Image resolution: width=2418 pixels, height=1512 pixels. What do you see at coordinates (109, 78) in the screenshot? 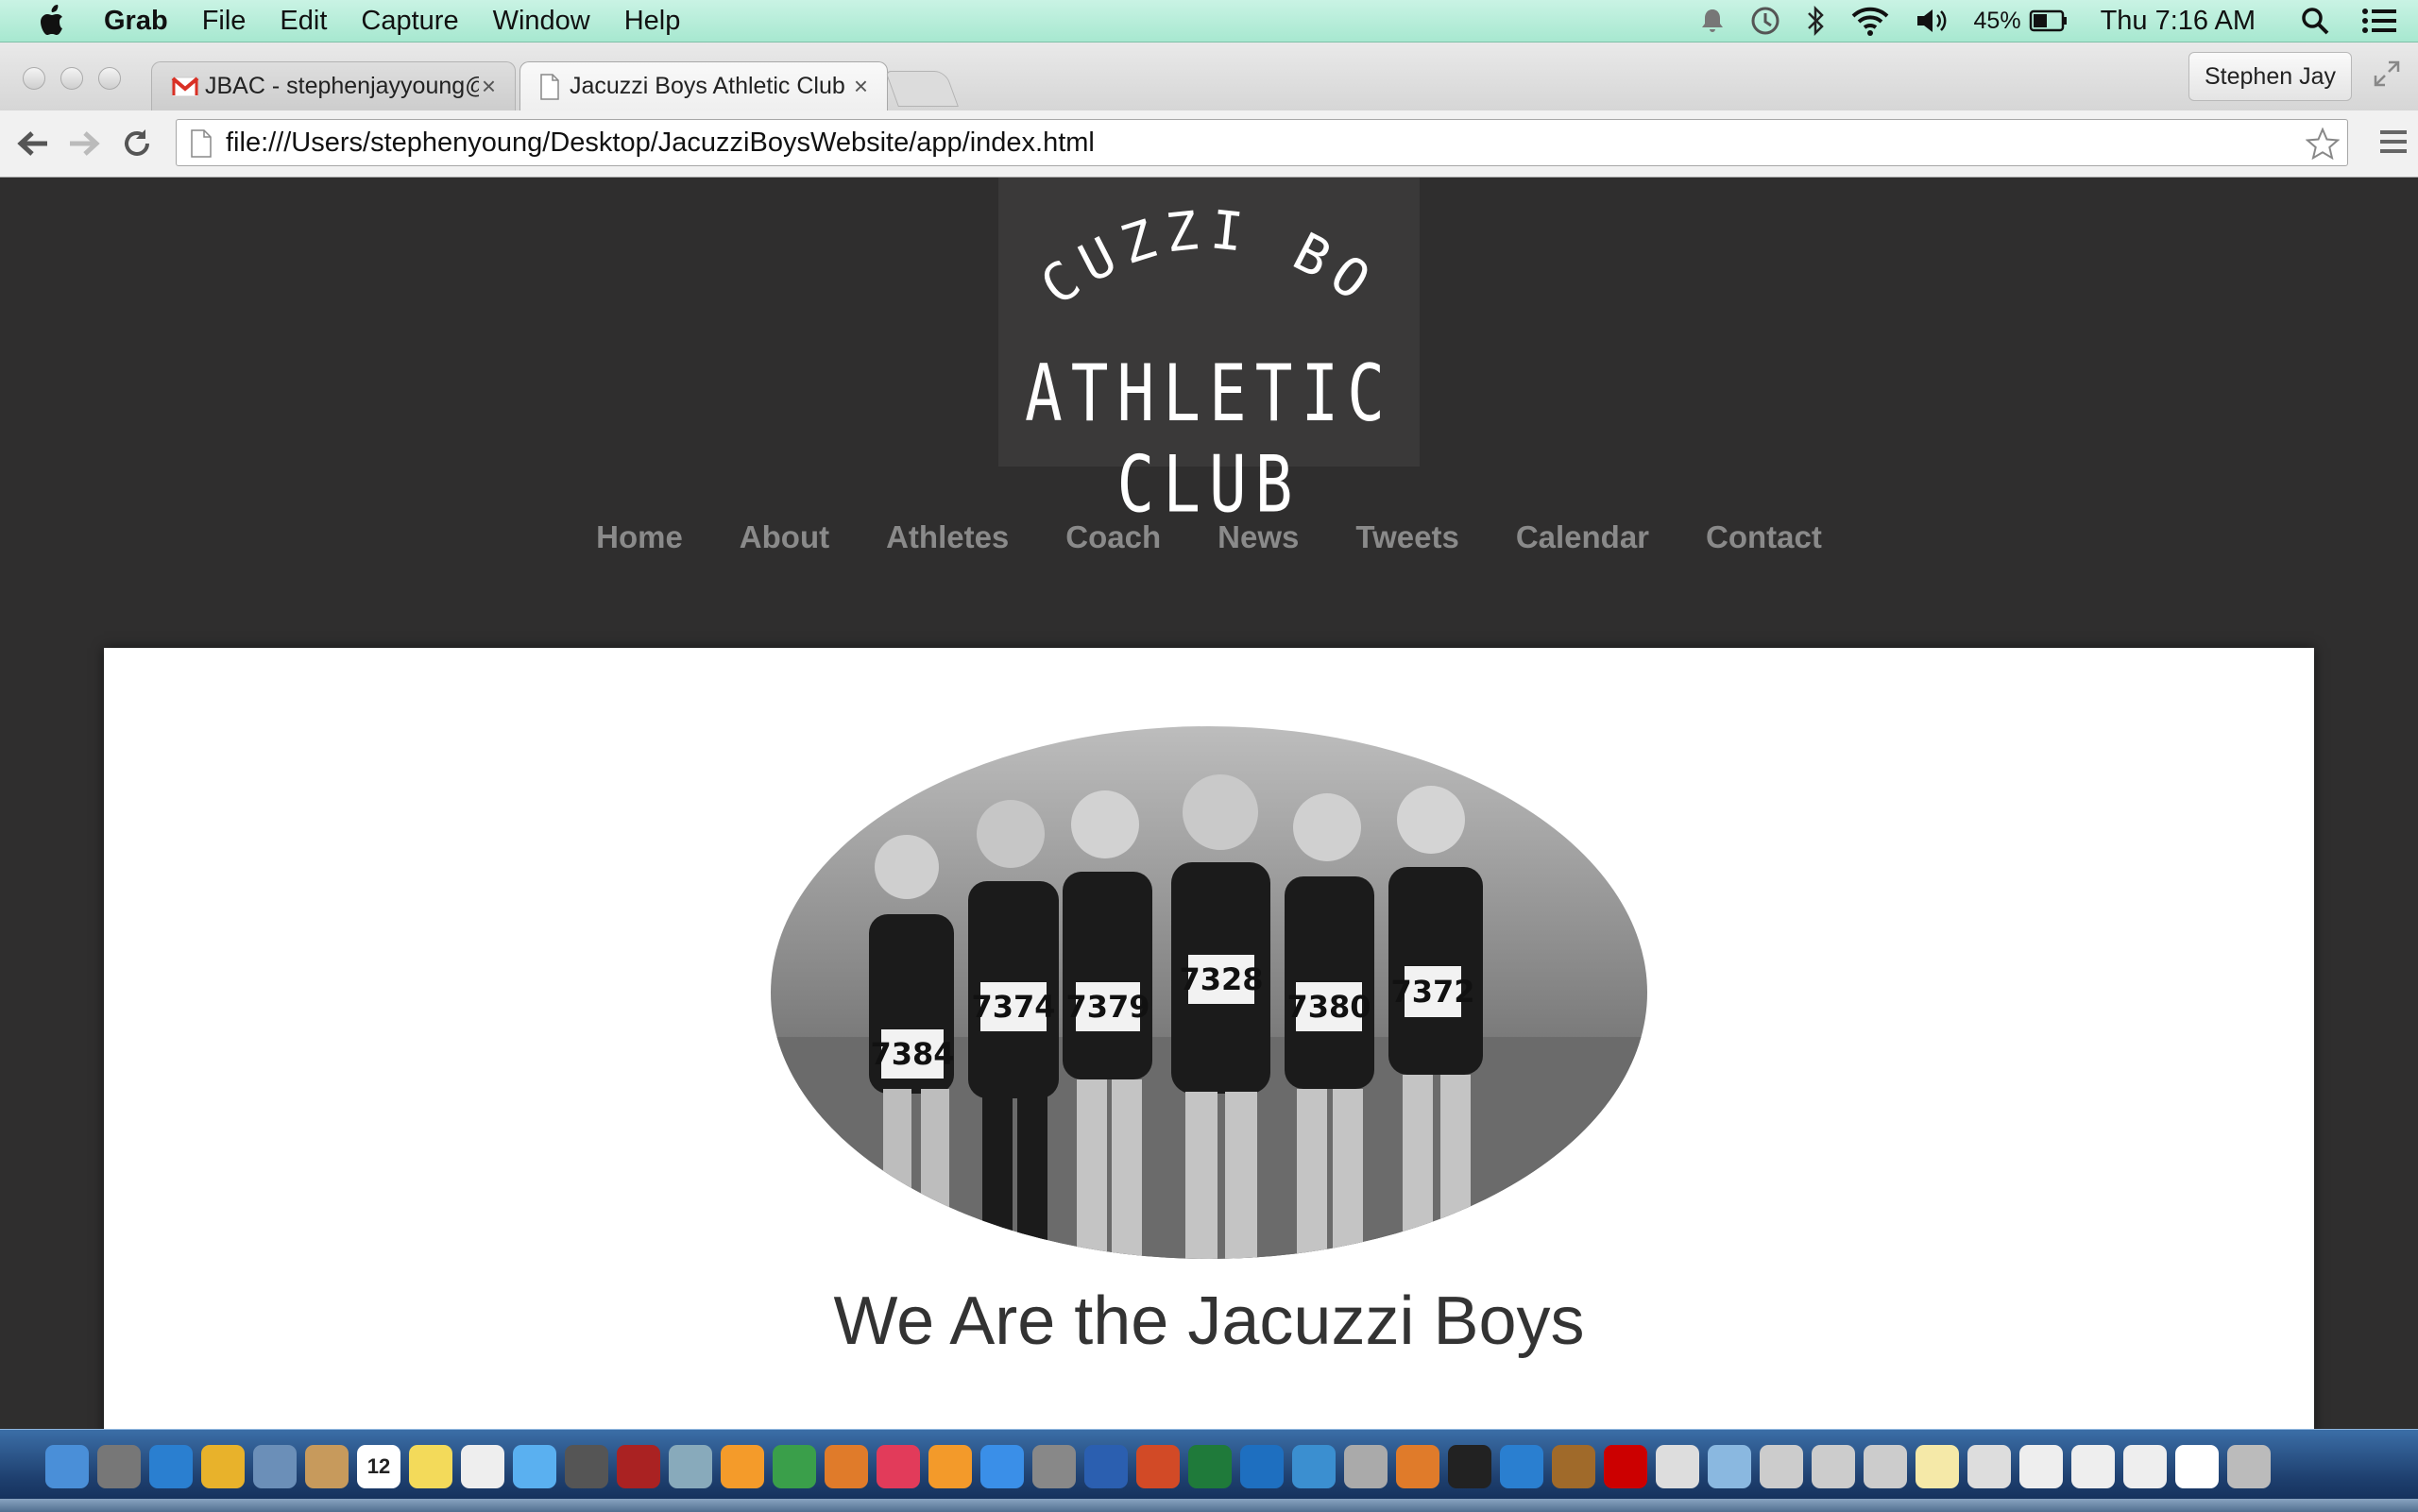
I see `window-zoom-button` at bounding box center [109, 78].